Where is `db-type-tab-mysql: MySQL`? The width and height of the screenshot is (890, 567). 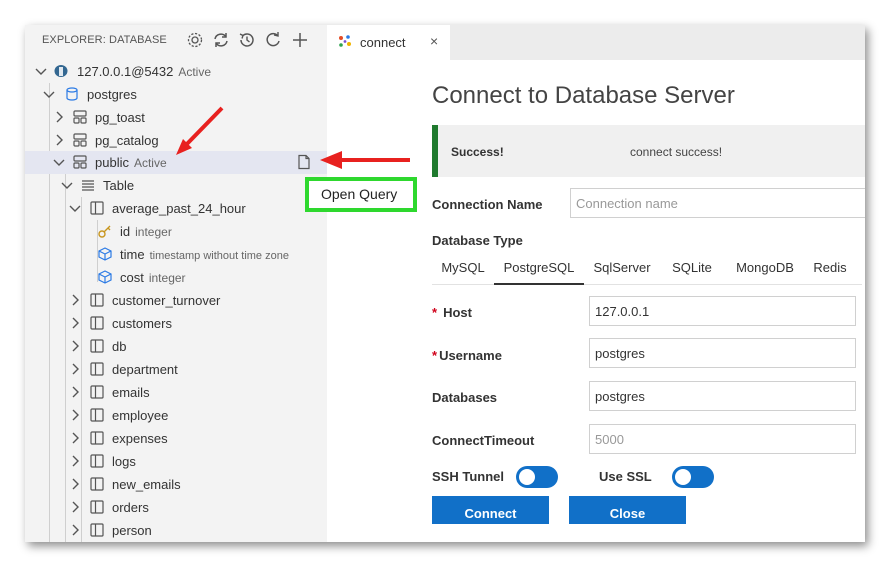 db-type-tab-mysql: MySQL is located at coordinates (463, 269).